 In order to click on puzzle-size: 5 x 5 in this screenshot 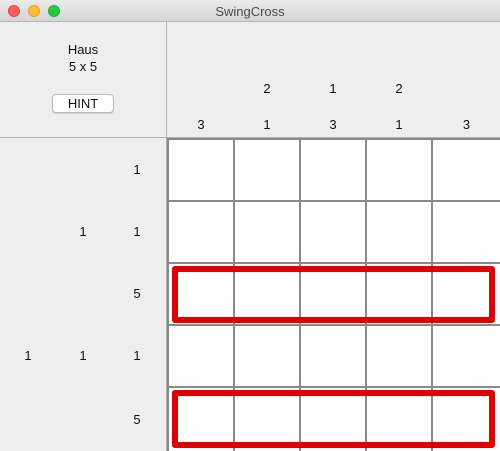, I will do `click(83, 66)`.